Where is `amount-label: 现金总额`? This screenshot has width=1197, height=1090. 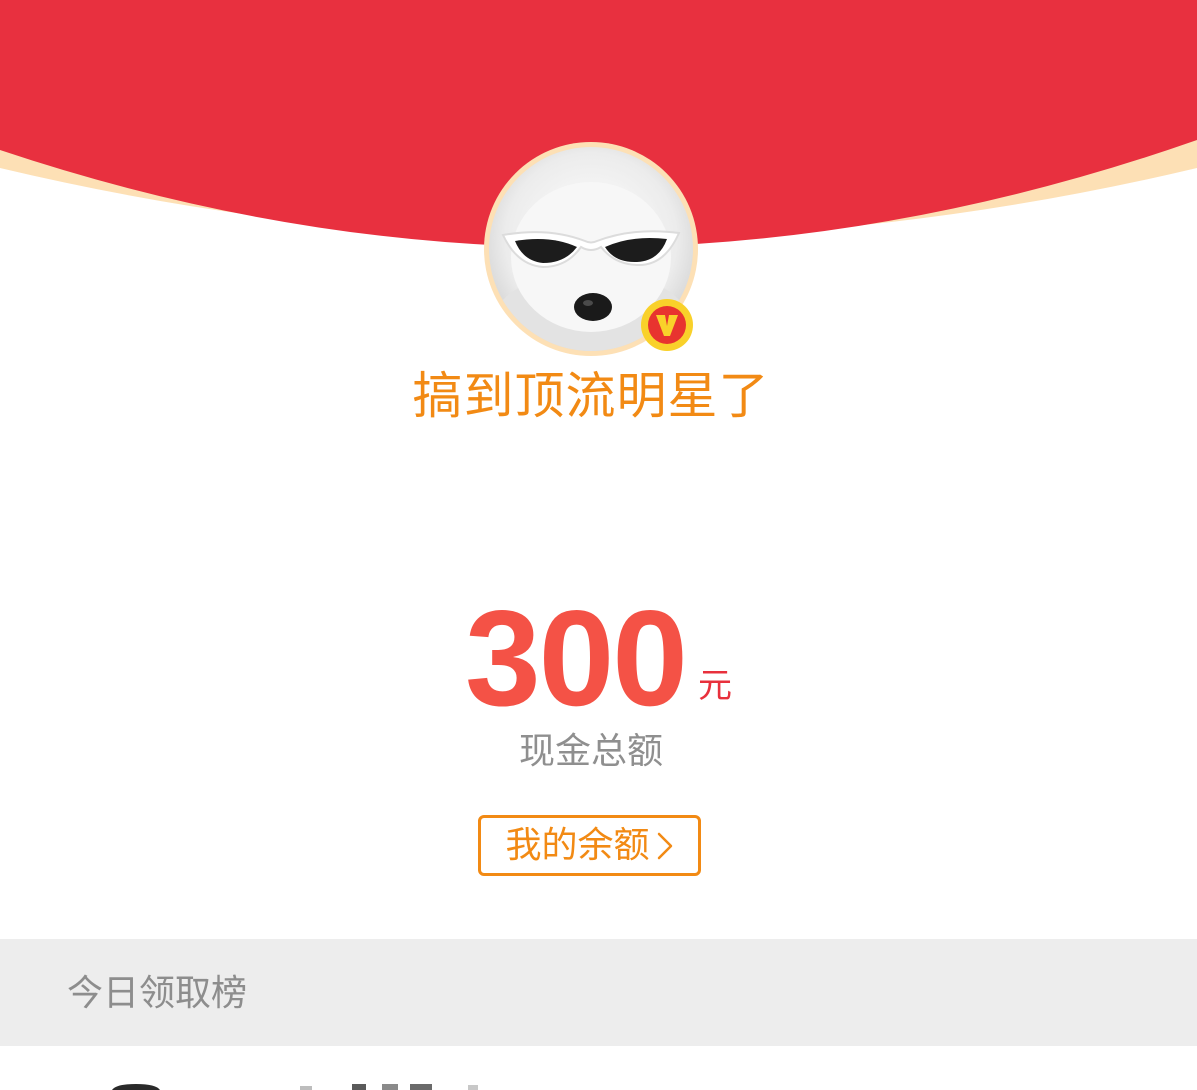
amount-label: 现金总额 is located at coordinates (590, 751).